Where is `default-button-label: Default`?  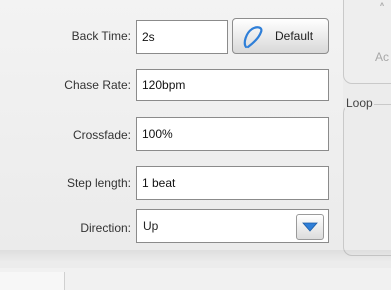 default-button-label: Default is located at coordinates (294, 36).